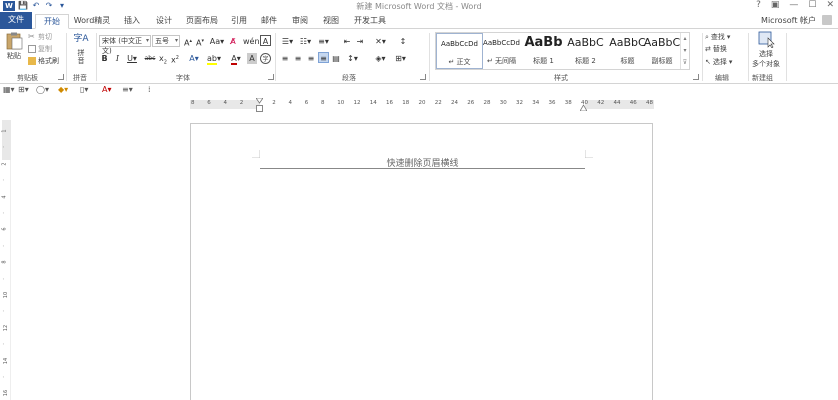 This screenshot has width=838, height=400. What do you see at coordinates (305, 41) in the screenshot?
I see `numbering-icon: ☷▾` at bounding box center [305, 41].